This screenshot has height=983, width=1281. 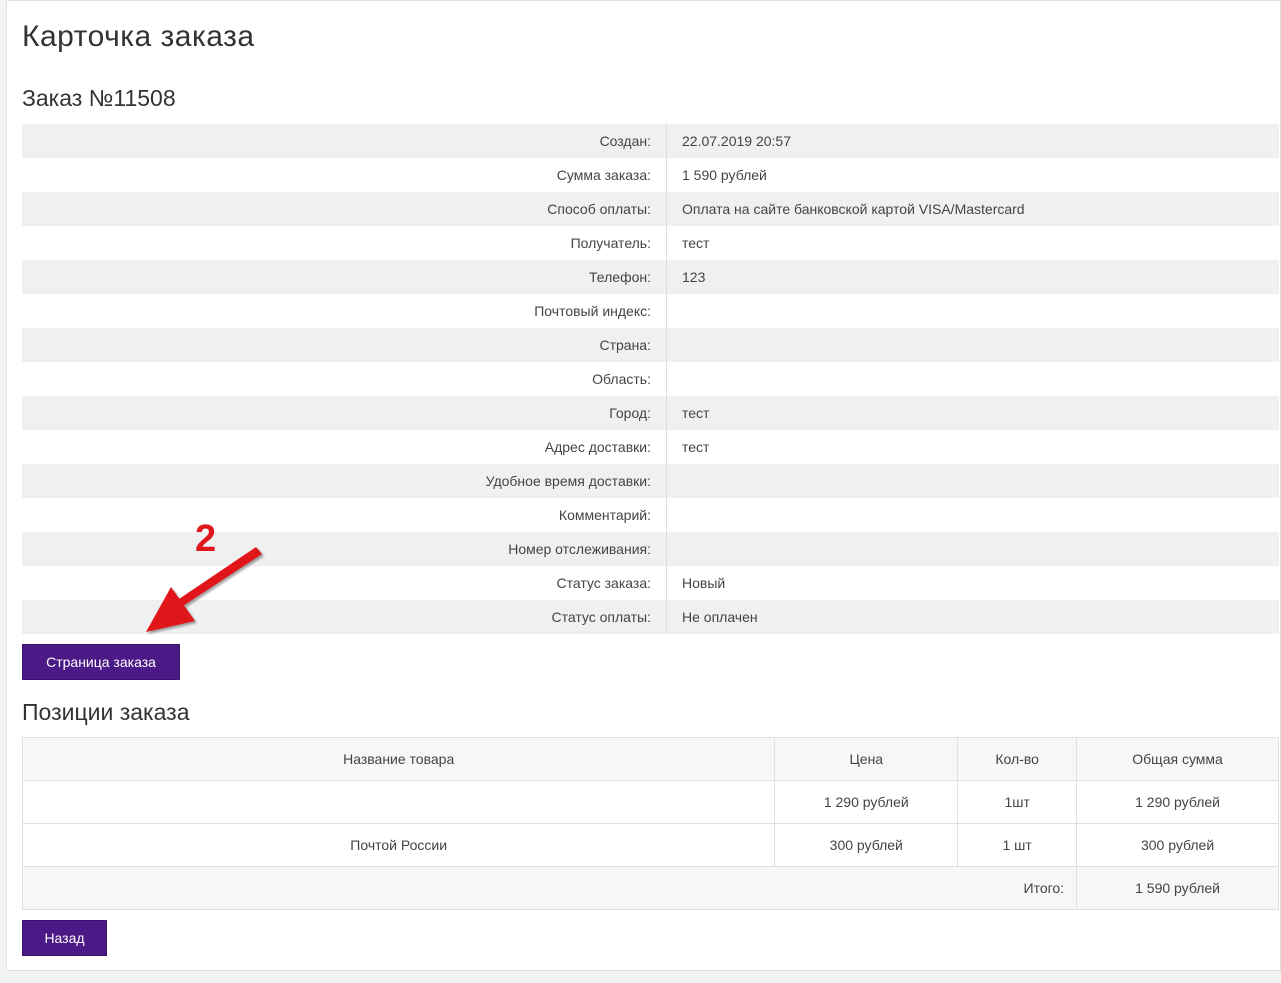 I want to click on detail-label: Комментарий:, so click(x=344, y=515).